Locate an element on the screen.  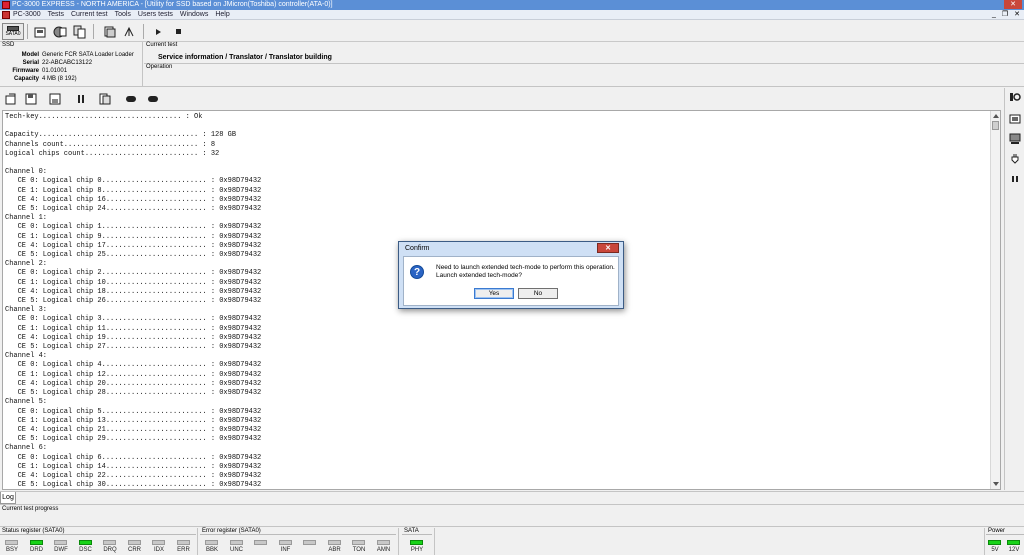
stop-button is located at coordinates (178, 31).